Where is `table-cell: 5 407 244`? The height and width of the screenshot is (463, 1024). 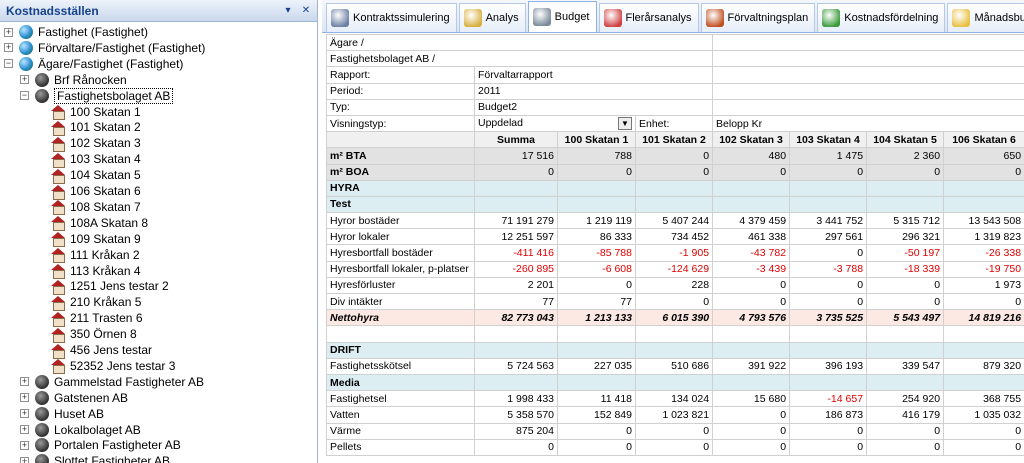
table-cell: 5 407 244 is located at coordinates (674, 221).